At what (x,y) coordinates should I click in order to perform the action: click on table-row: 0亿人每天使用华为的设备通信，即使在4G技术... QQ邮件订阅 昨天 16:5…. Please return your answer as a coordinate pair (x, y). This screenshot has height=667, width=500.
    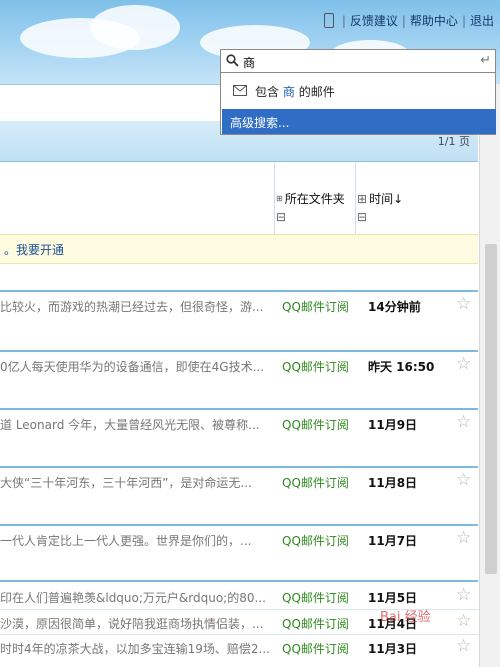
    Looking at the image, I should click on (239, 365).